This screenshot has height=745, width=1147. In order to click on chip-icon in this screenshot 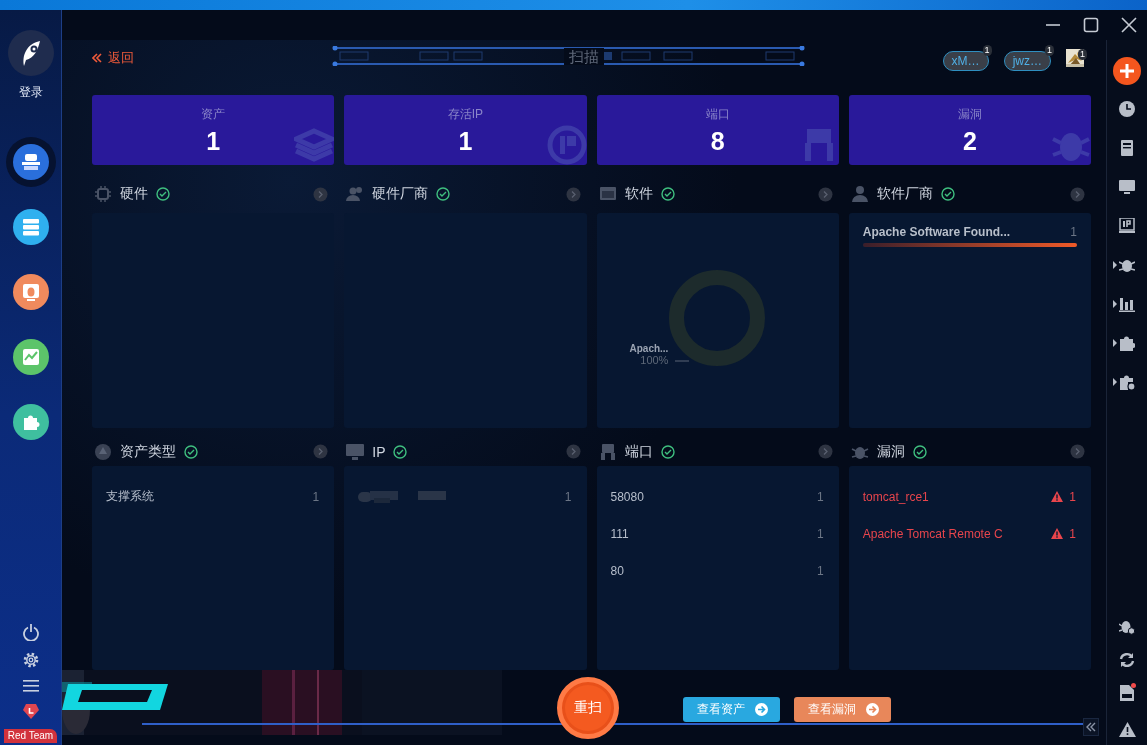, I will do `click(103, 194)`.